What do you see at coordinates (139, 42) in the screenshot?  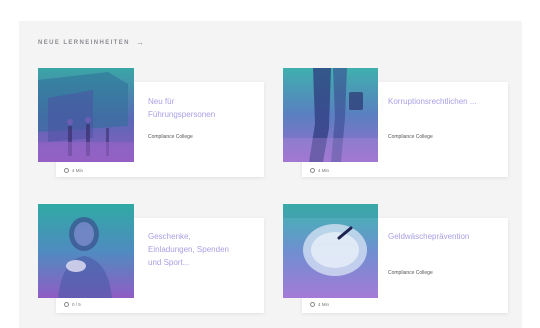 I see `arrow-right-icon: →` at bounding box center [139, 42].